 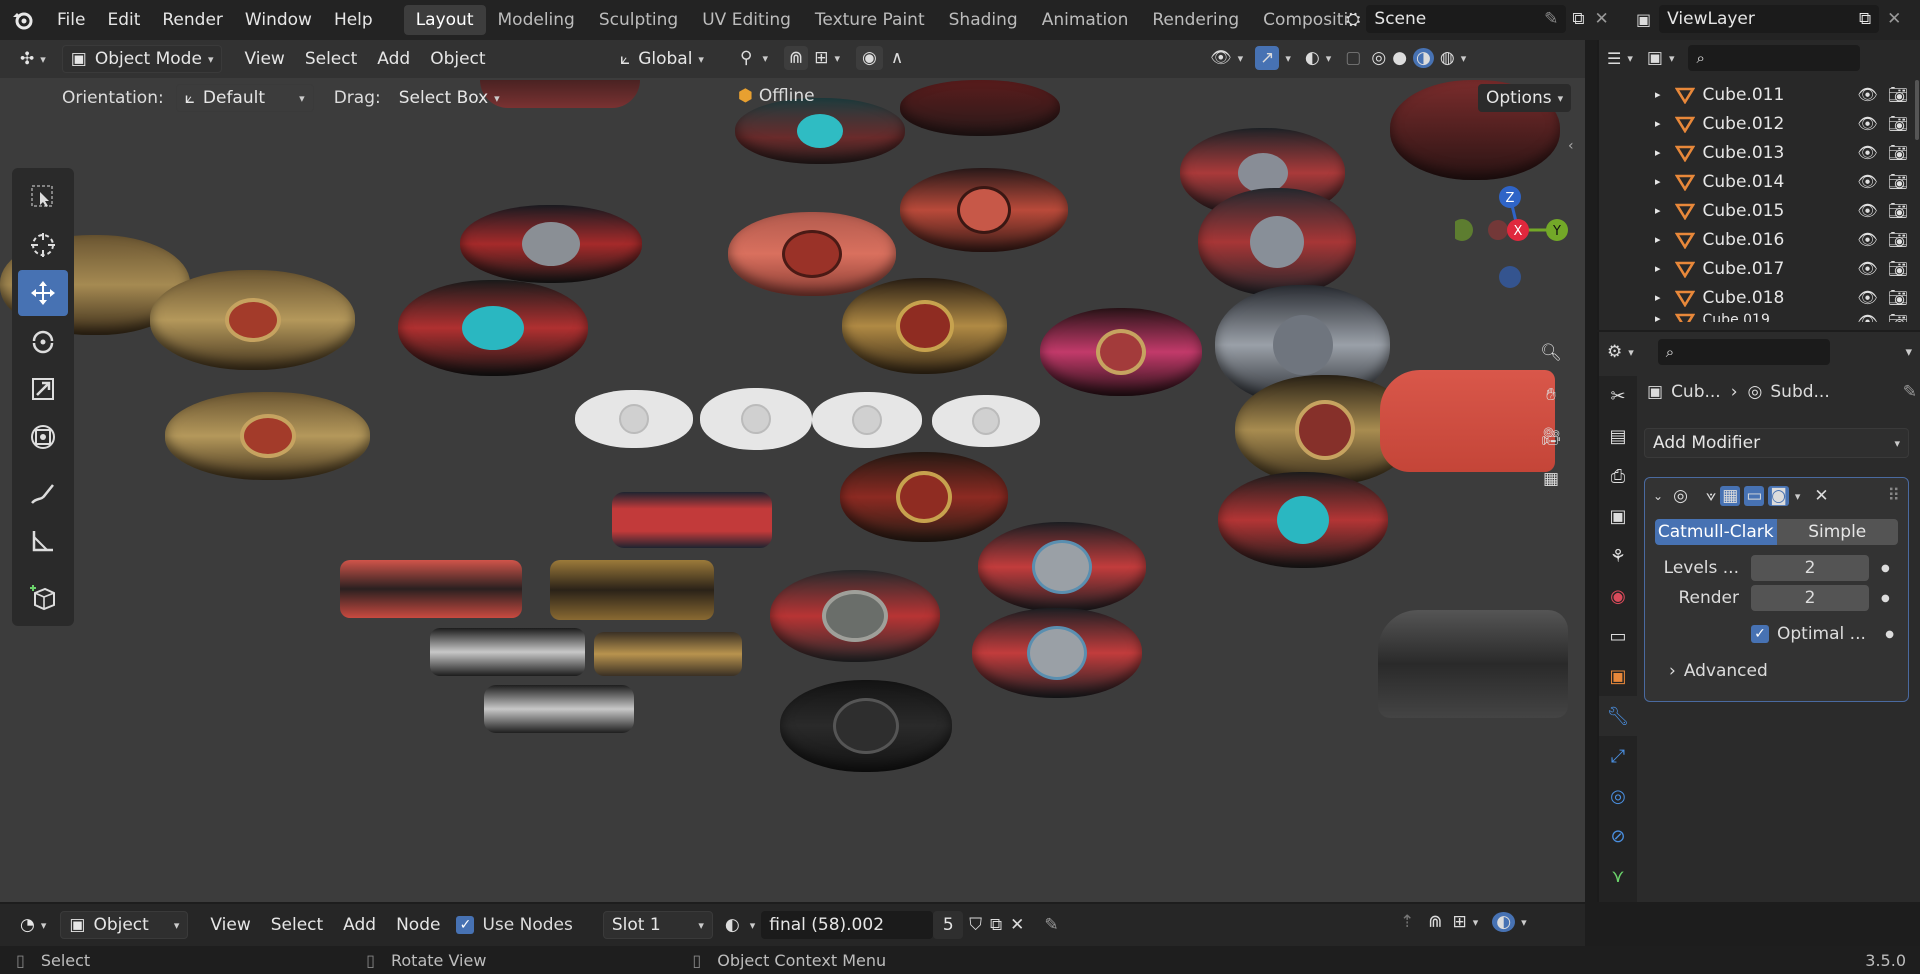 I want to click on outliner-item: ▸ Cube.015 👁︎ 📷︎, so click(x=1787, y=210).